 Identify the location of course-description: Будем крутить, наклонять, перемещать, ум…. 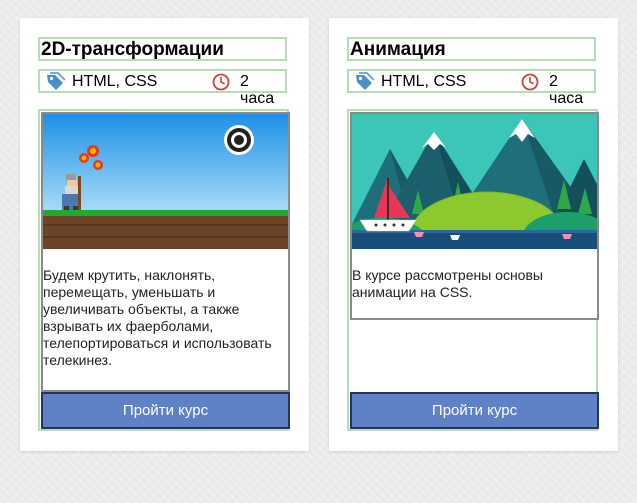
(157, 317).